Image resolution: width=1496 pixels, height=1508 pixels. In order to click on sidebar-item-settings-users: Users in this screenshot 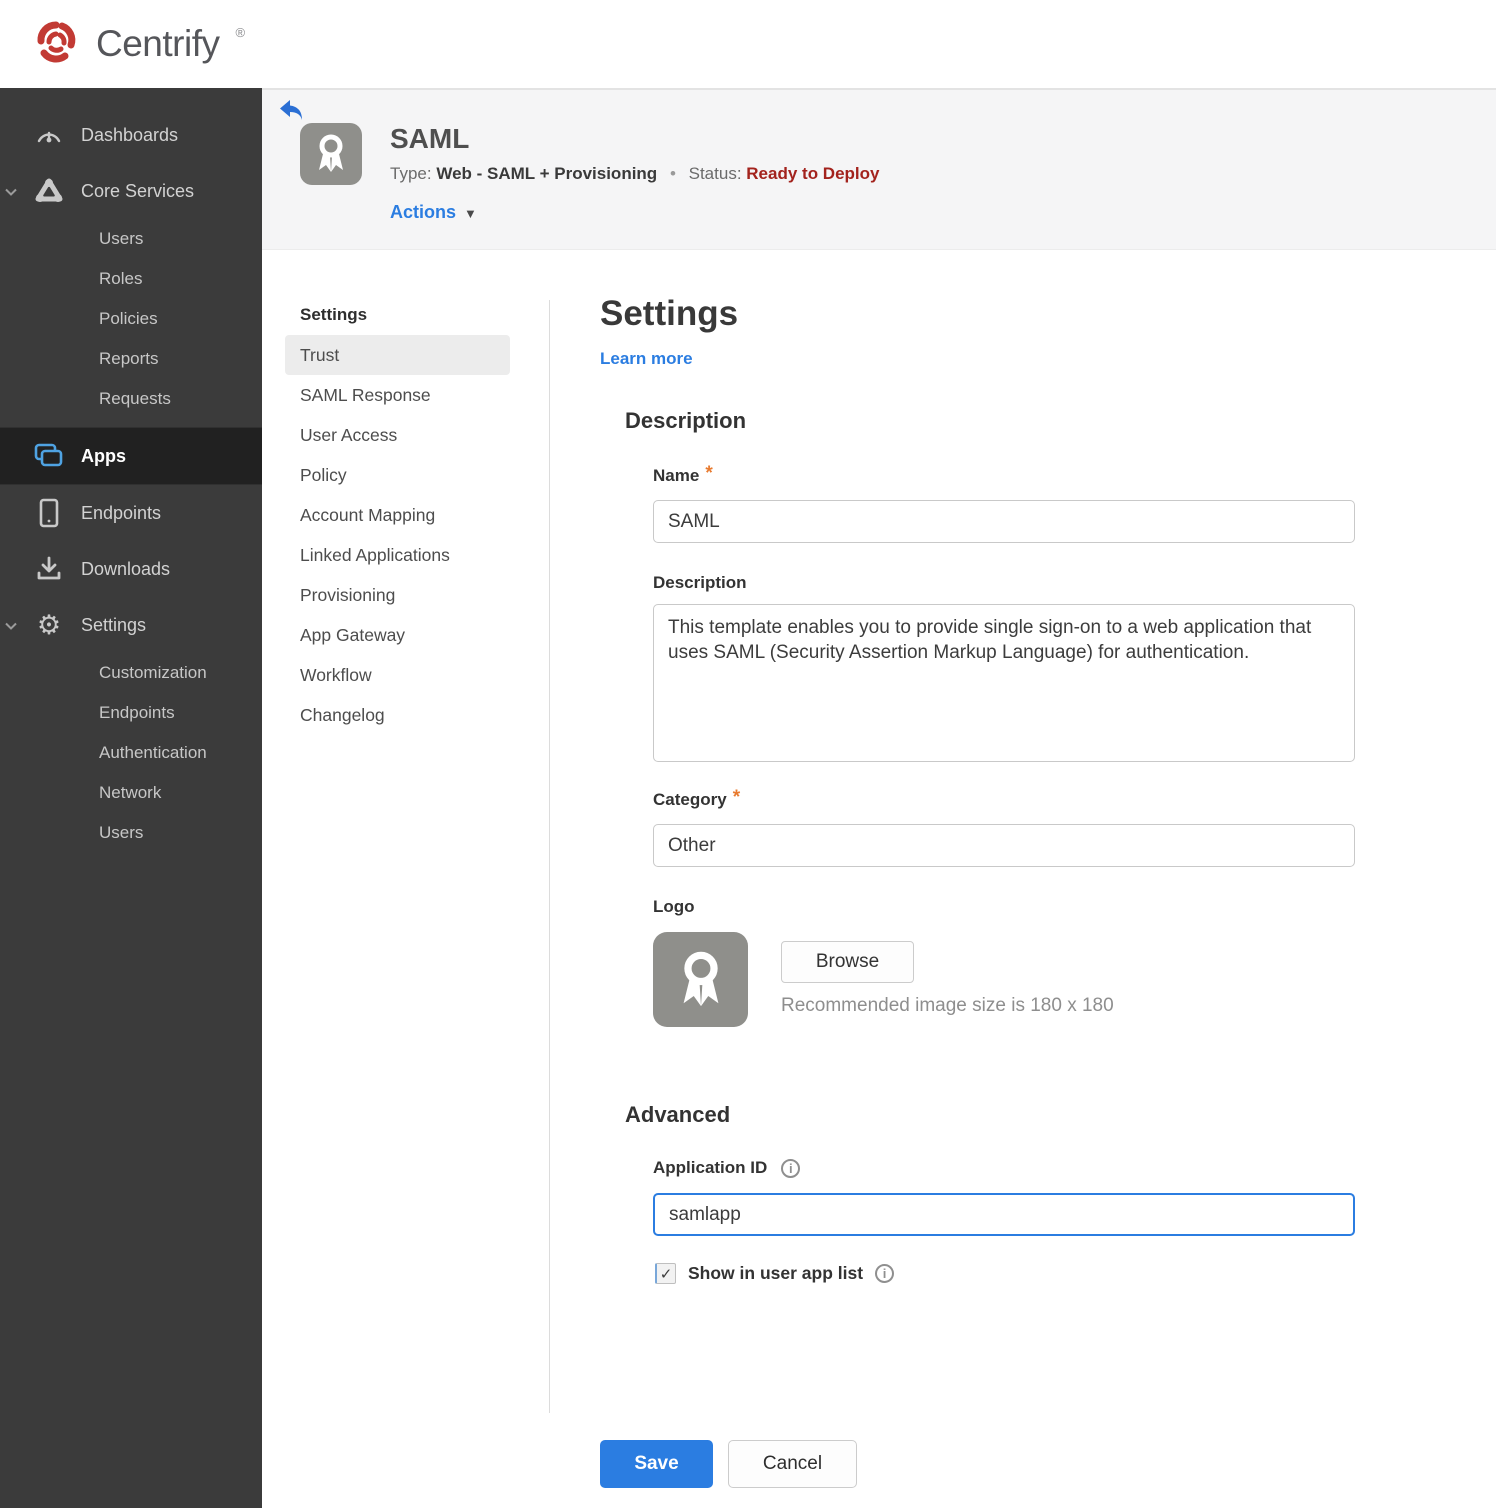, I will do `click(131, 833)`.